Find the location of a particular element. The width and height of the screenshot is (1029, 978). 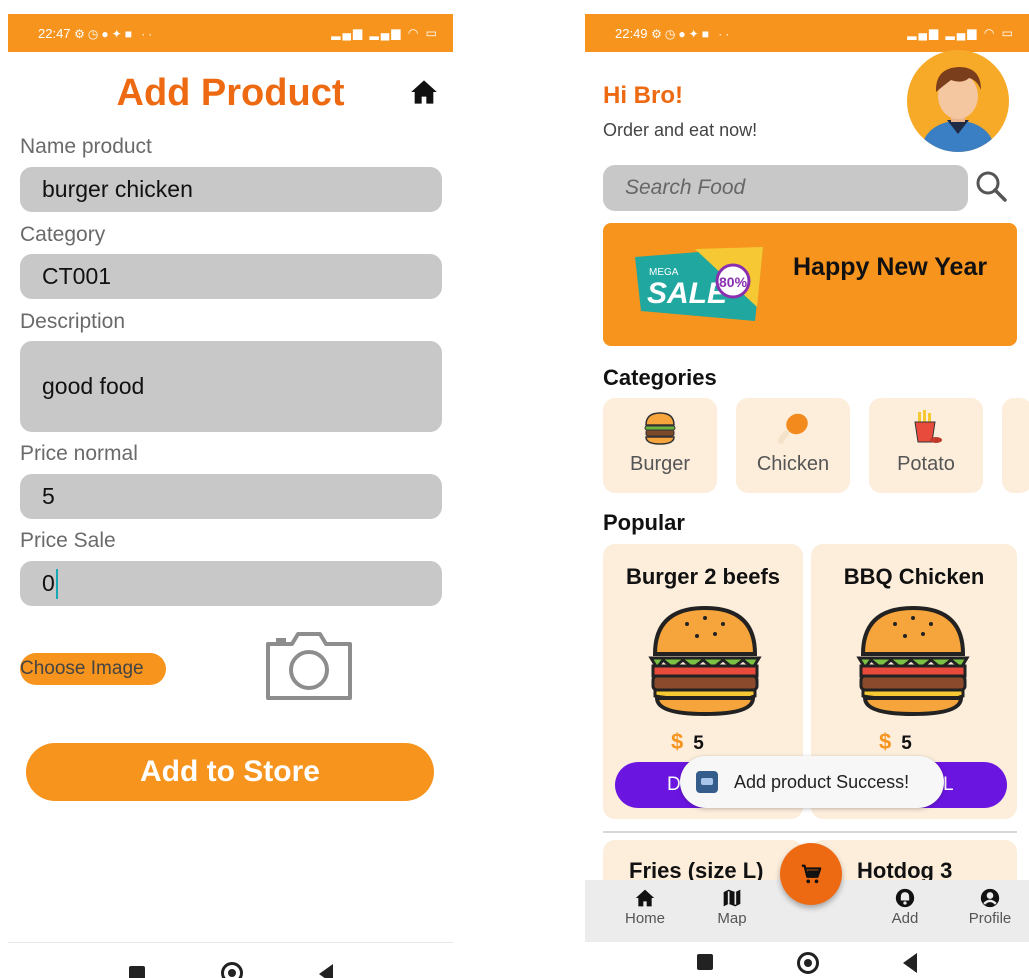

category-card-burger: Burger is located at coordinates (660, 445).